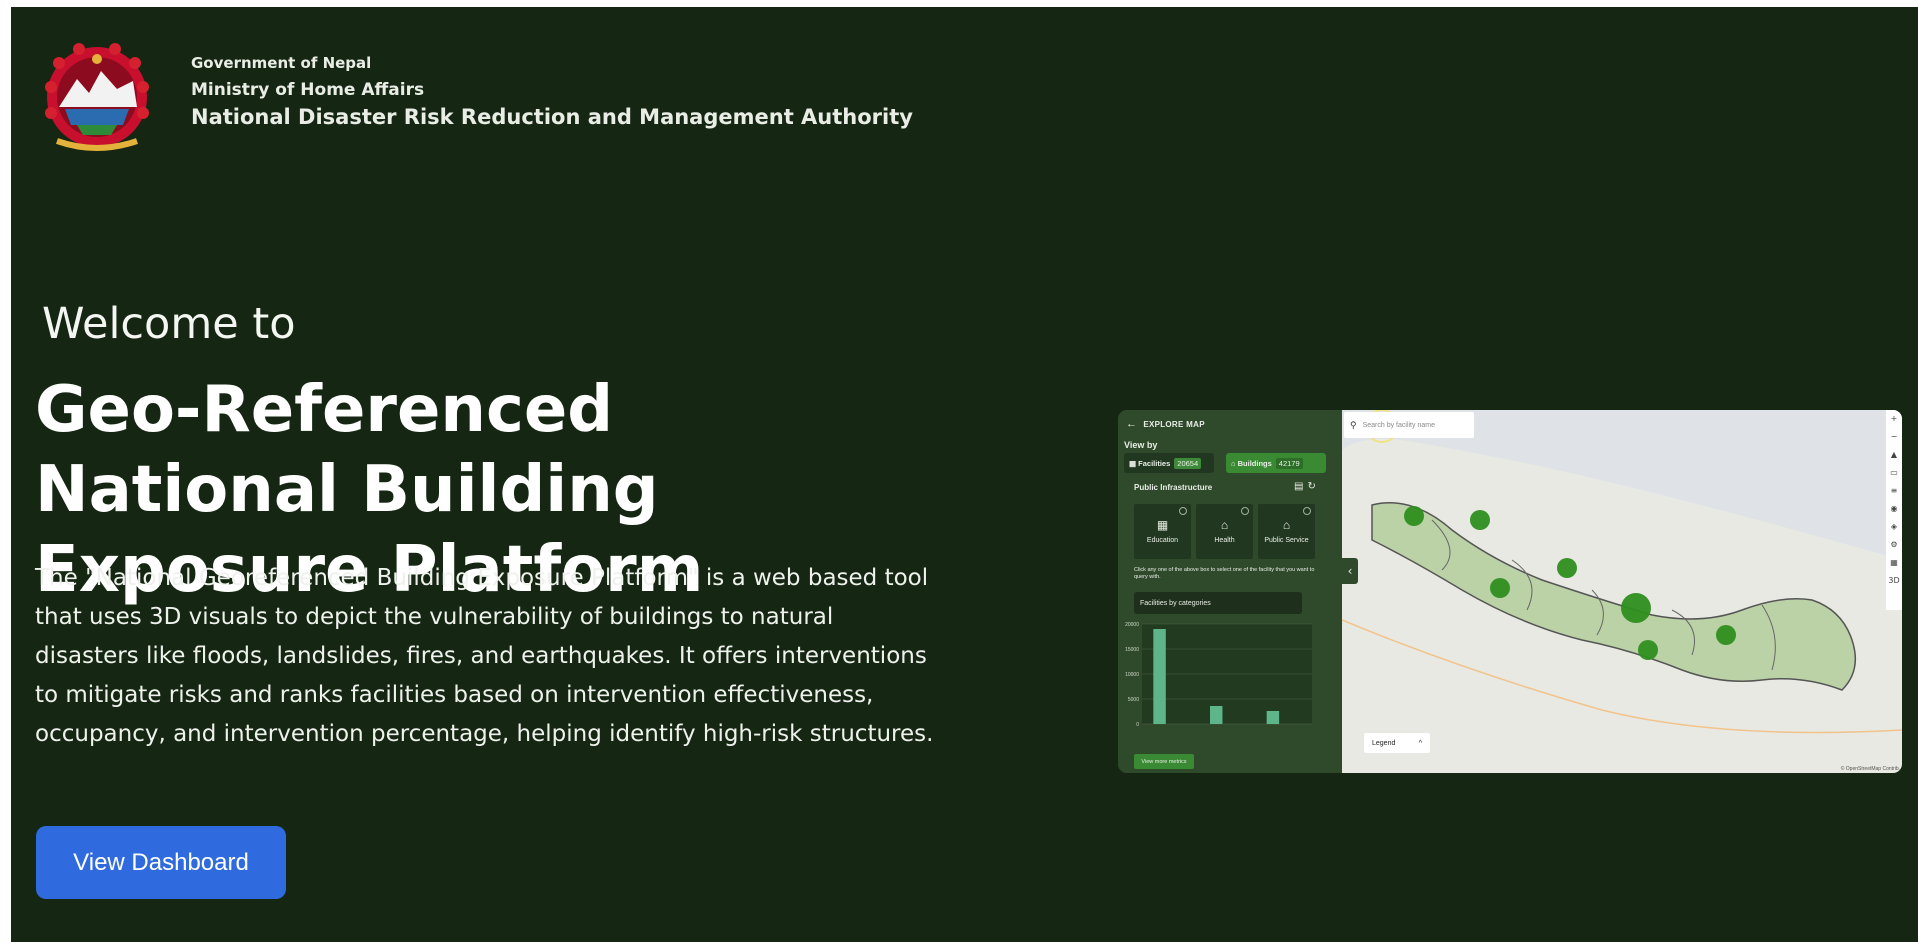  What do you see at coordinates (1154, 463) in the screenshot?
I see `facilities-label: Facilities` at bounding box center [1154, 463].